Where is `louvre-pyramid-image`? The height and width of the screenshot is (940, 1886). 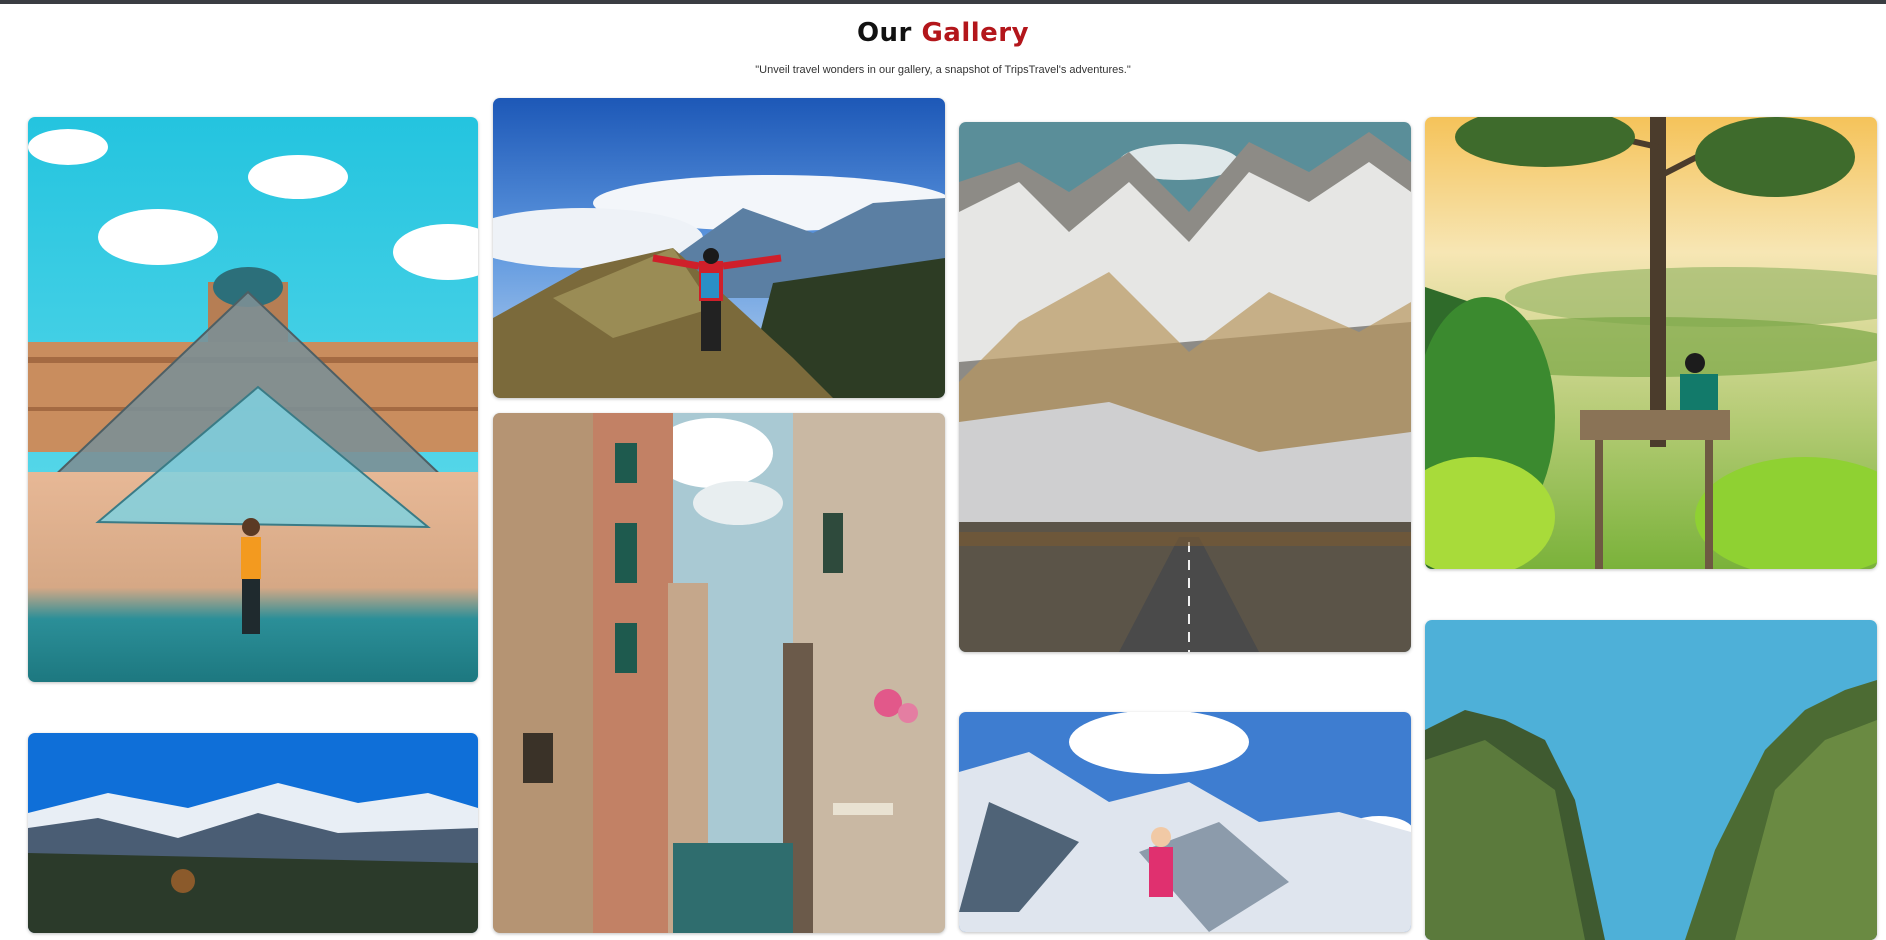
louvre-pyramid-image is located at coordinates (253, 399).